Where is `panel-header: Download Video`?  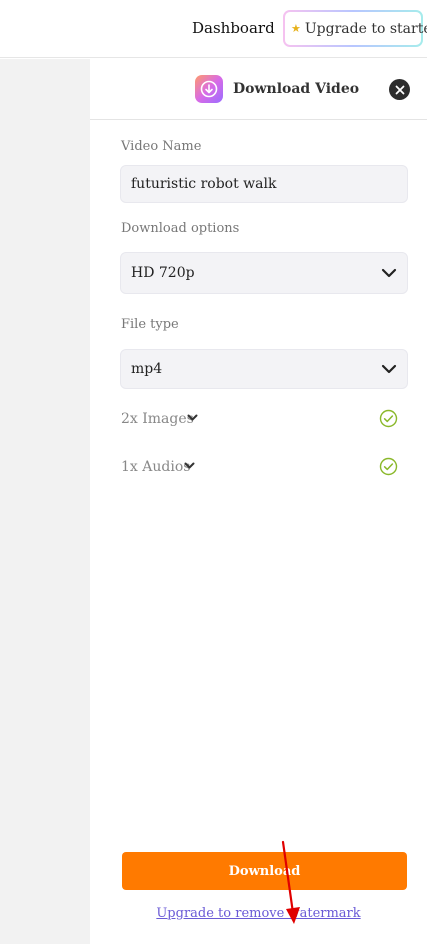
panel-header: Download Video is located at coordinates (258, 89).